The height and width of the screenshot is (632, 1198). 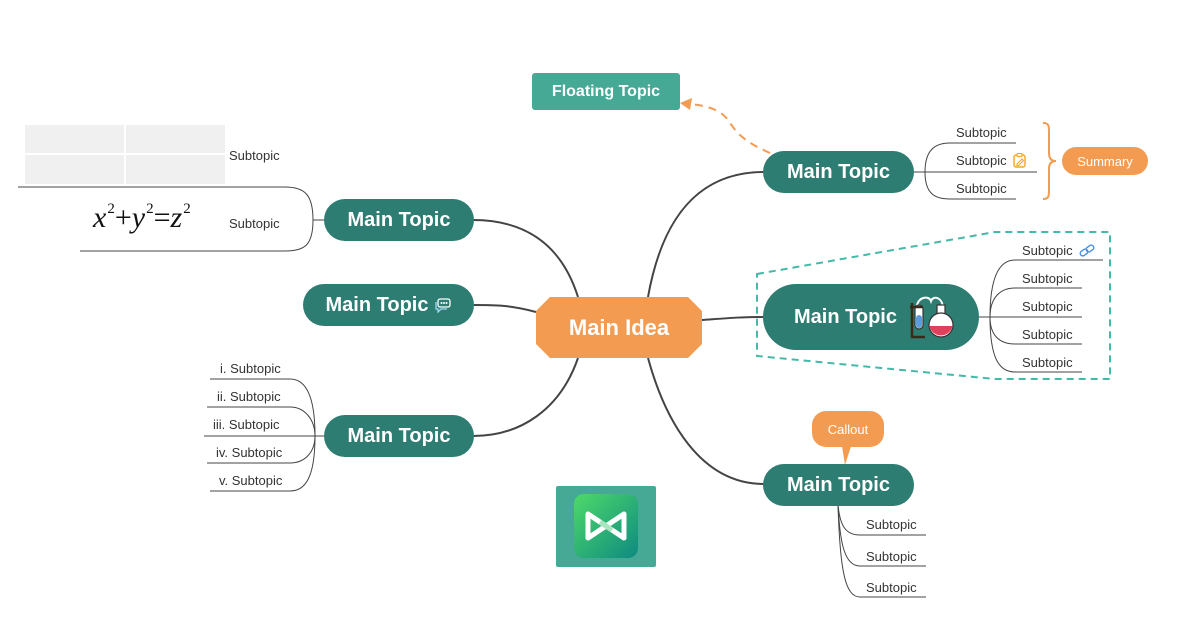 I want to click on note-icon, so click(x=1019, y=160).